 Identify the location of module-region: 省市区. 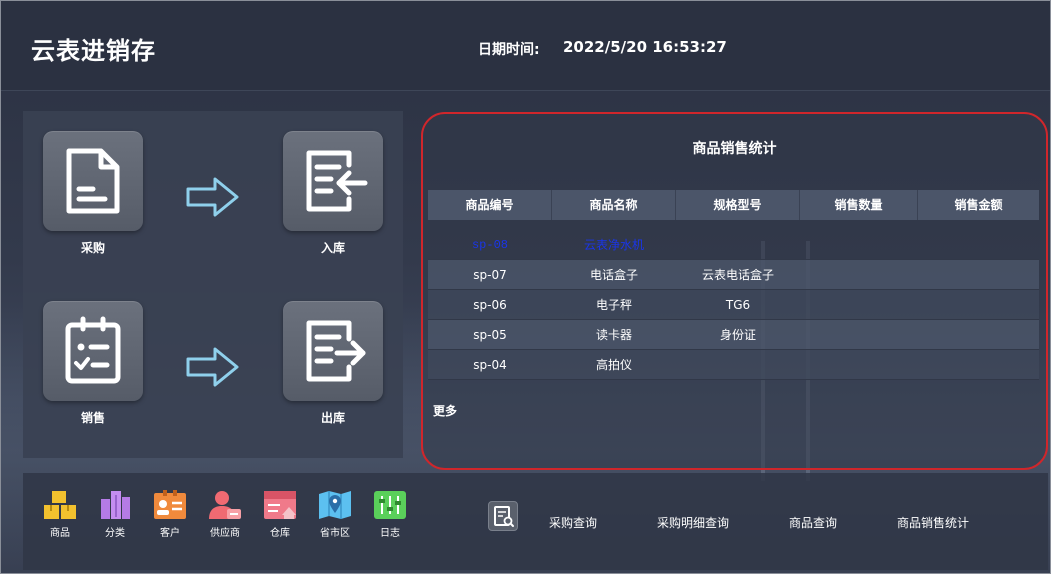
(335, 514).